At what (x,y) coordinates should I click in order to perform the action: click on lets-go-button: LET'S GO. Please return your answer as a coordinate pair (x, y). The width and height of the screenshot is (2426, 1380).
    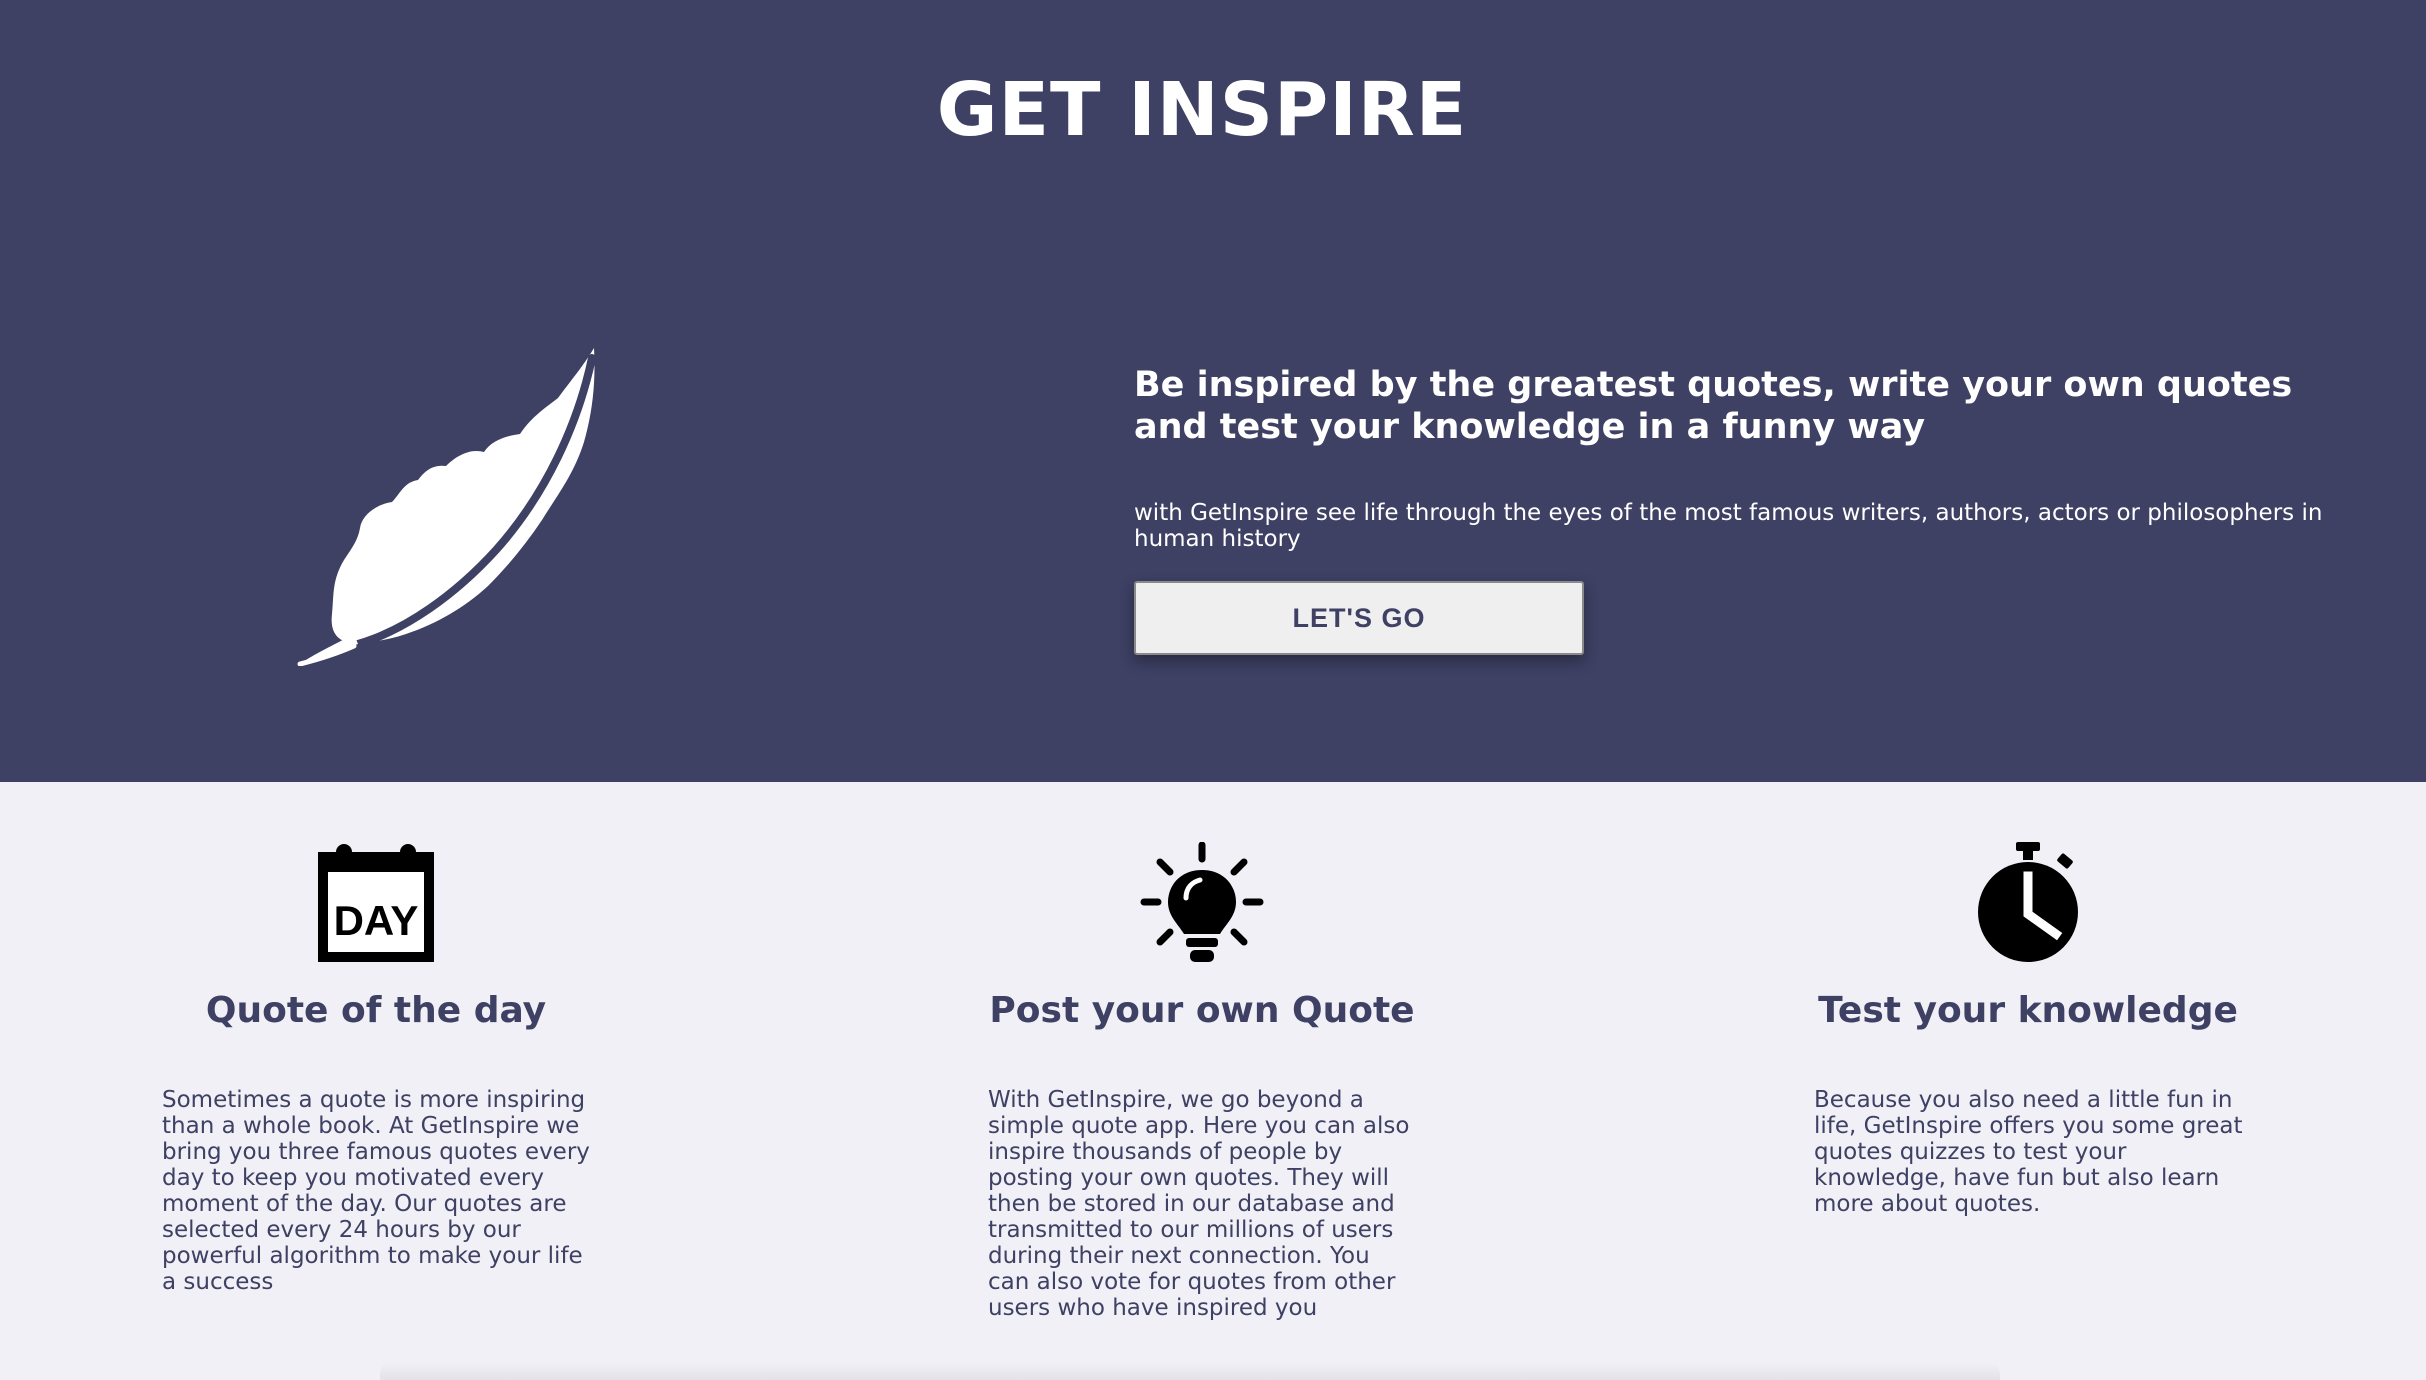
    Looking at the image, I should click on (1359, 618).